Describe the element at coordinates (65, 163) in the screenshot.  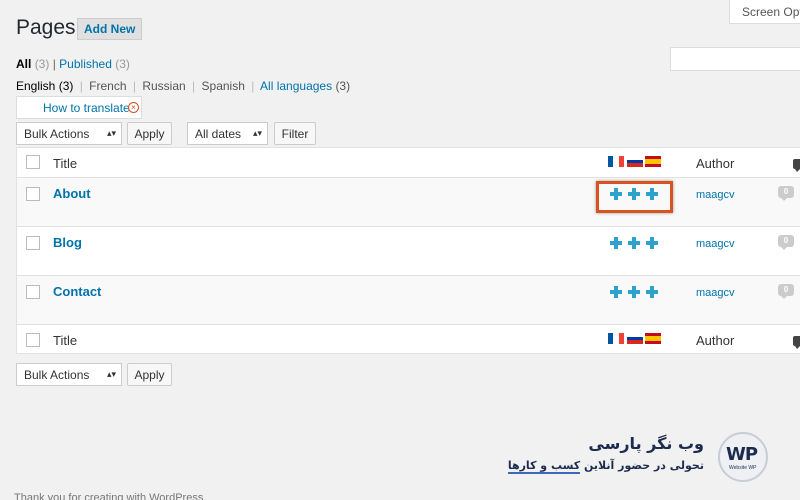
I see `column-title-header: Title` at that location.